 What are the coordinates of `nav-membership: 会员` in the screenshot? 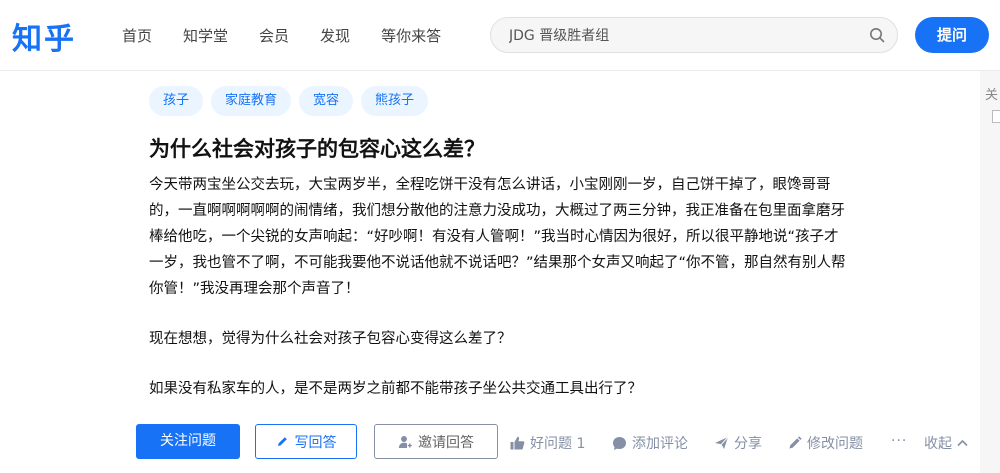 It's located at (274, 35).